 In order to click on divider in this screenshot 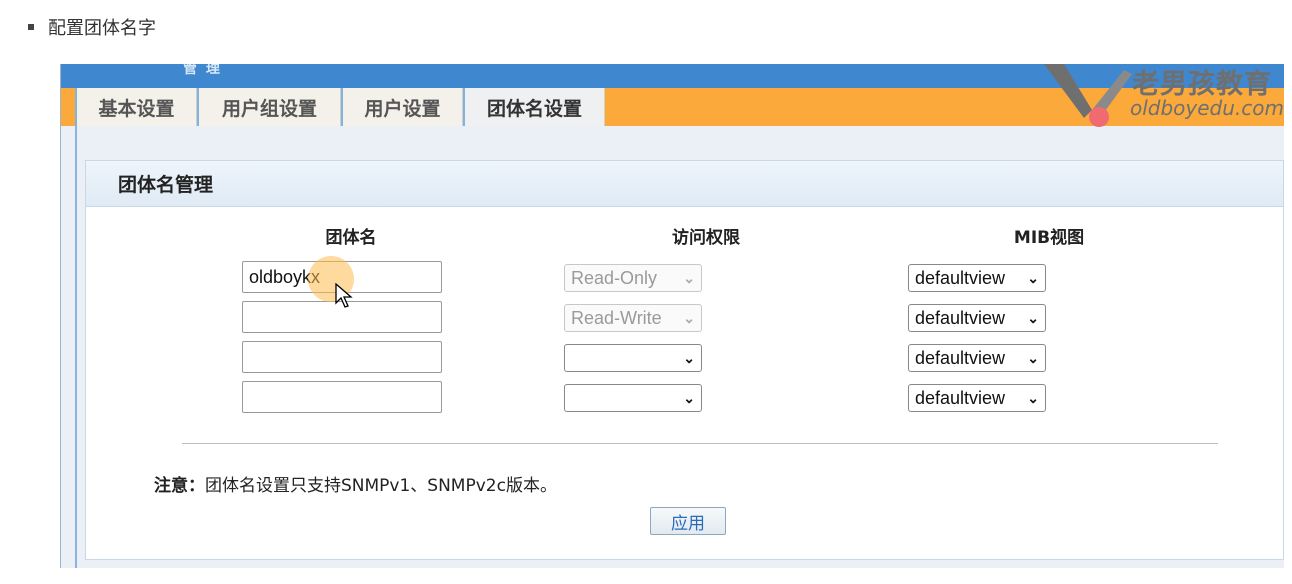, I will do `click(700, 443)`.